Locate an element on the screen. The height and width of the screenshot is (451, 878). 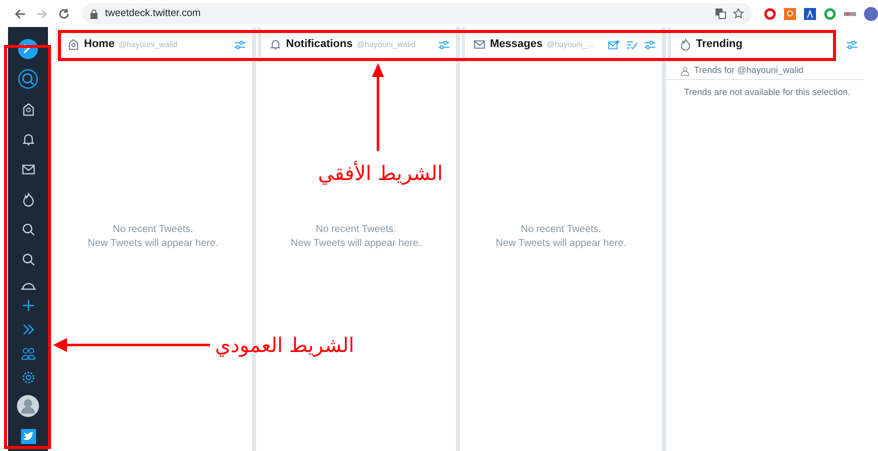
address-bar: tweetdeck.twitter.com is located at coordinates (417, 13).